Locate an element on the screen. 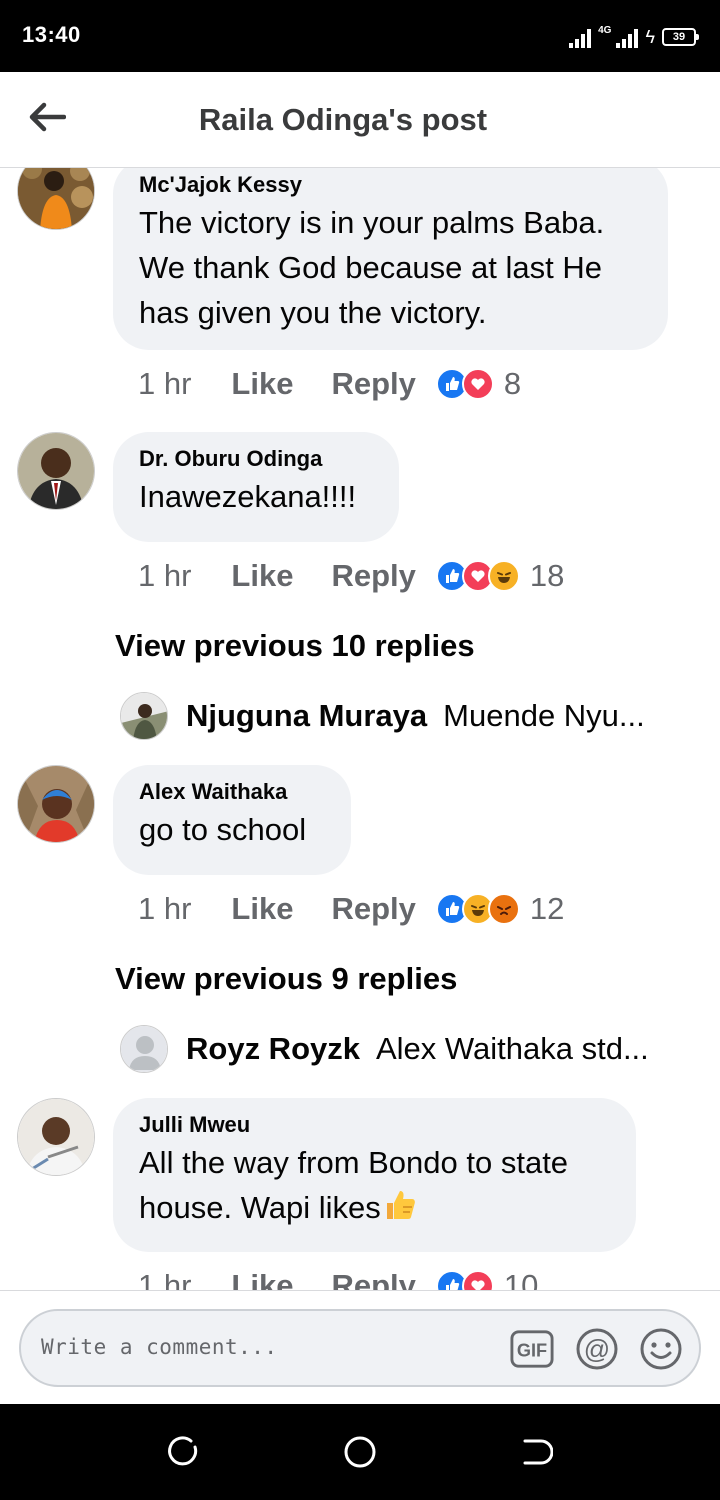  network-label: 4G is located at coordinates (605, 30).